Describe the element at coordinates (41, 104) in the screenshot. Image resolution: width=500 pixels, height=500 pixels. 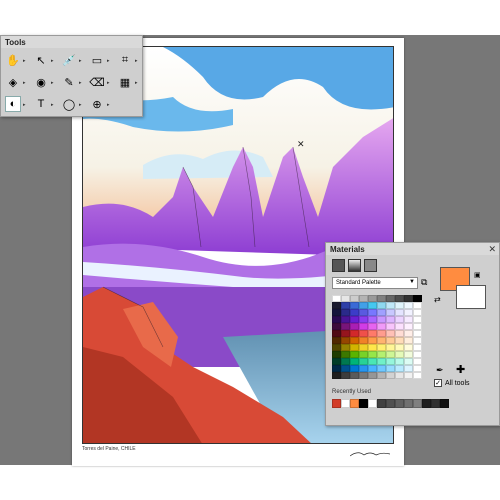
I see `text-tool: T` at that location.